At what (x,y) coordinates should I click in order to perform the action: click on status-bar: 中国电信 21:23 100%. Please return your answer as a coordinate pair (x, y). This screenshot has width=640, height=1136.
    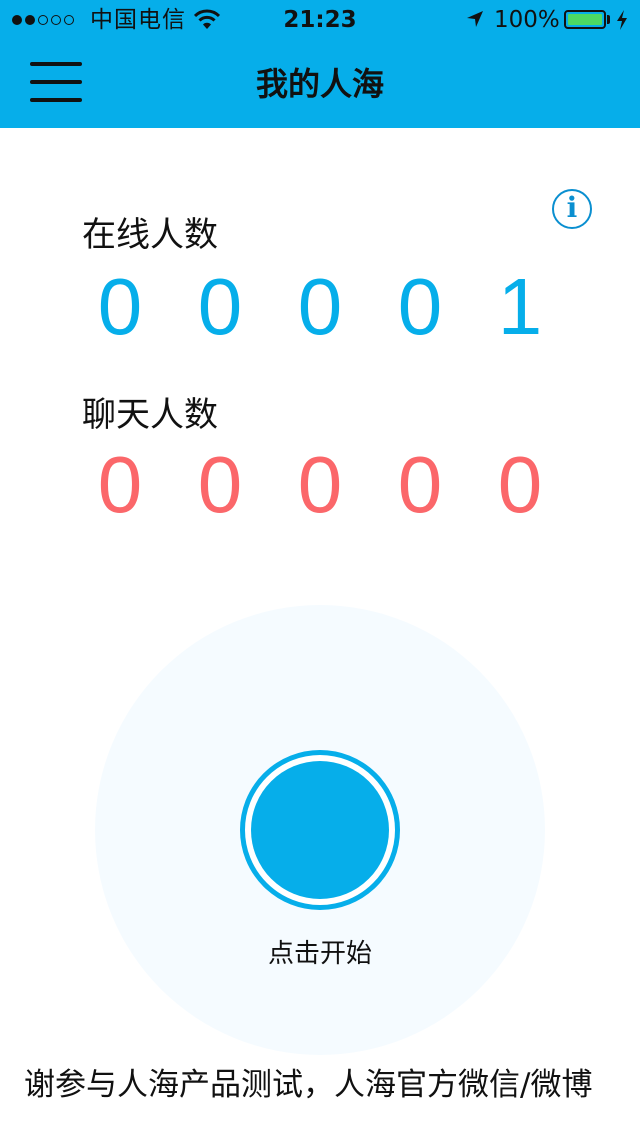
    Looking at the image, I should click on (320, 20).